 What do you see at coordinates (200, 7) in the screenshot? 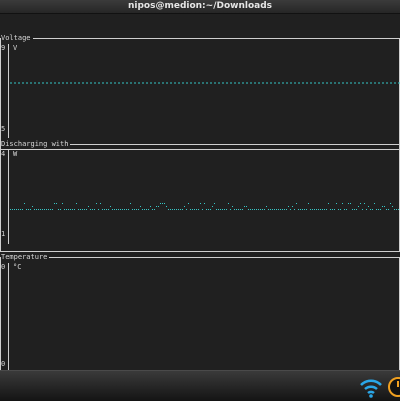
I see `title-bar: nipos@medion:~/Downloads` at bounding box center [200, 7].